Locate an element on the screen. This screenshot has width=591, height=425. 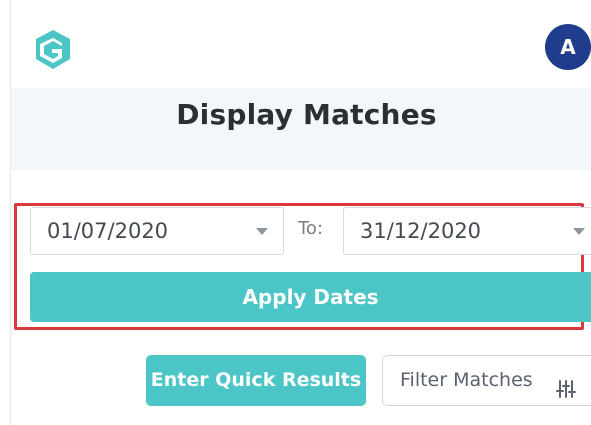
to-date-select: 31/12/2020 is located at coordinates (467, 231).